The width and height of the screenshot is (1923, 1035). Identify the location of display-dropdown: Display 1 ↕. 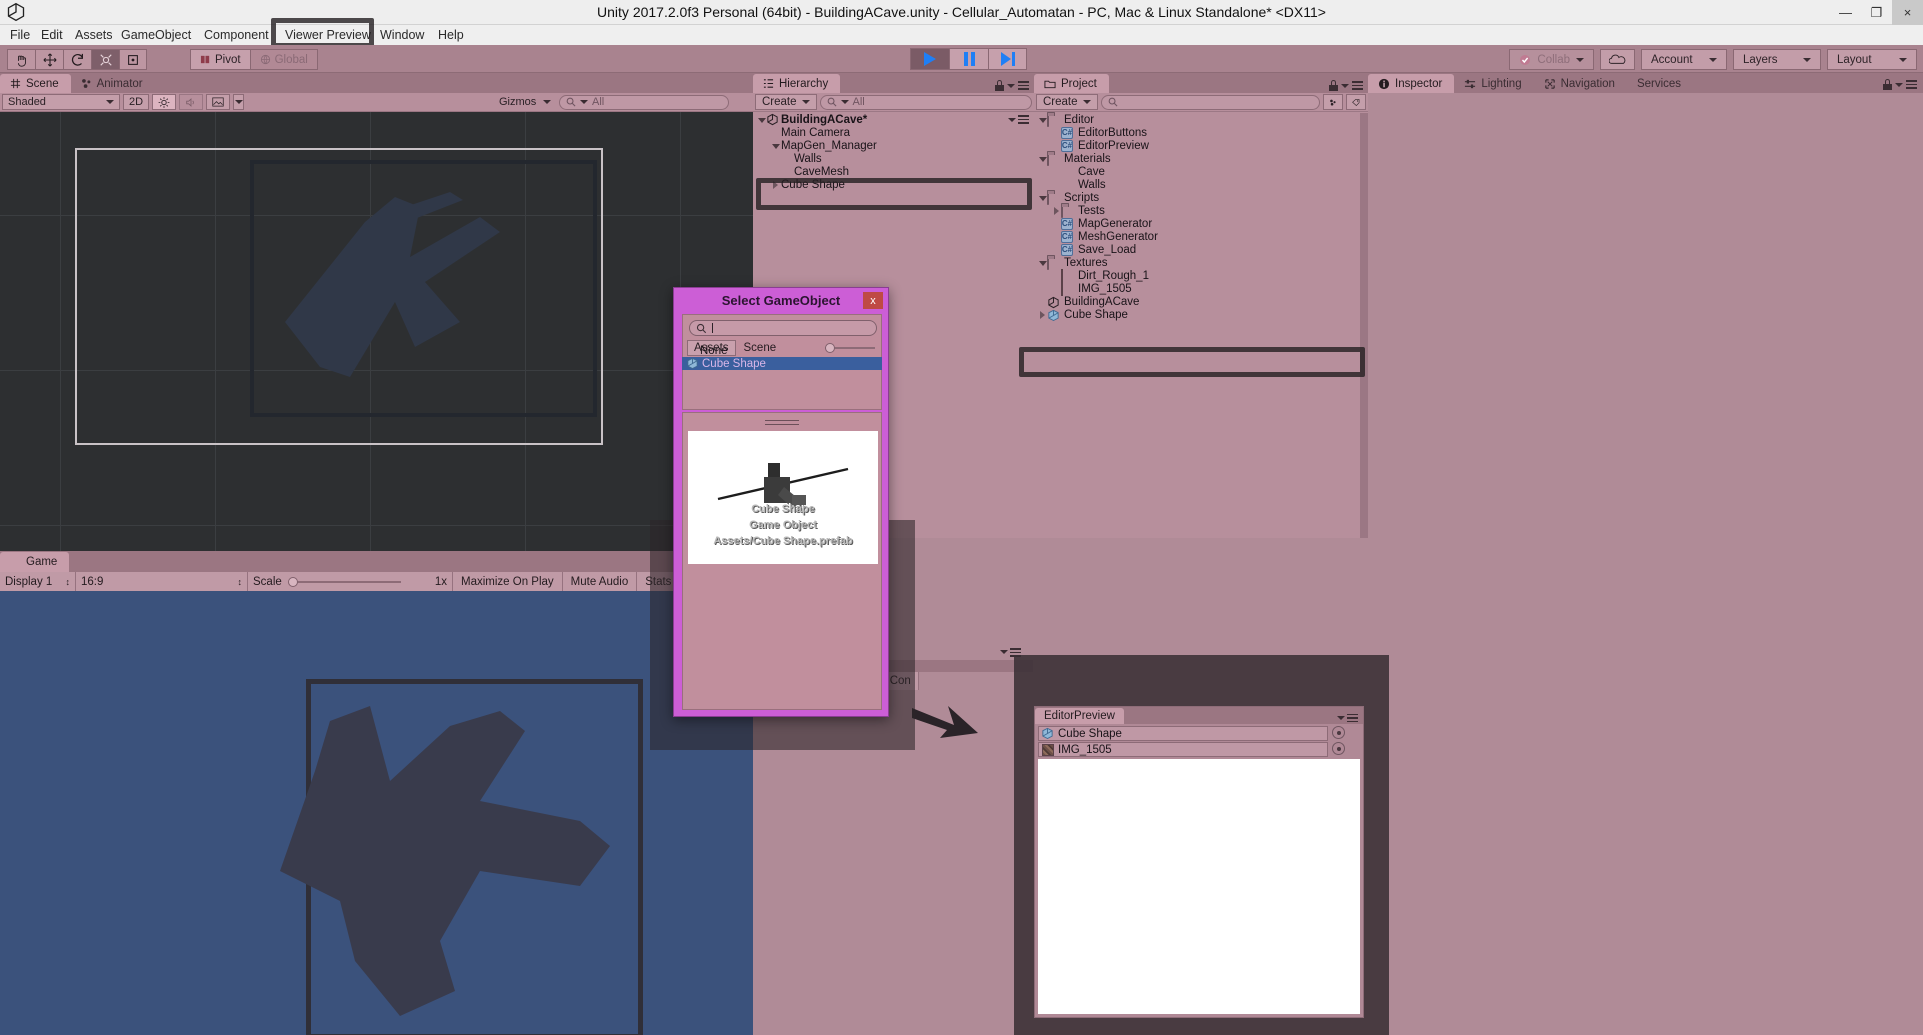
(38, 581).